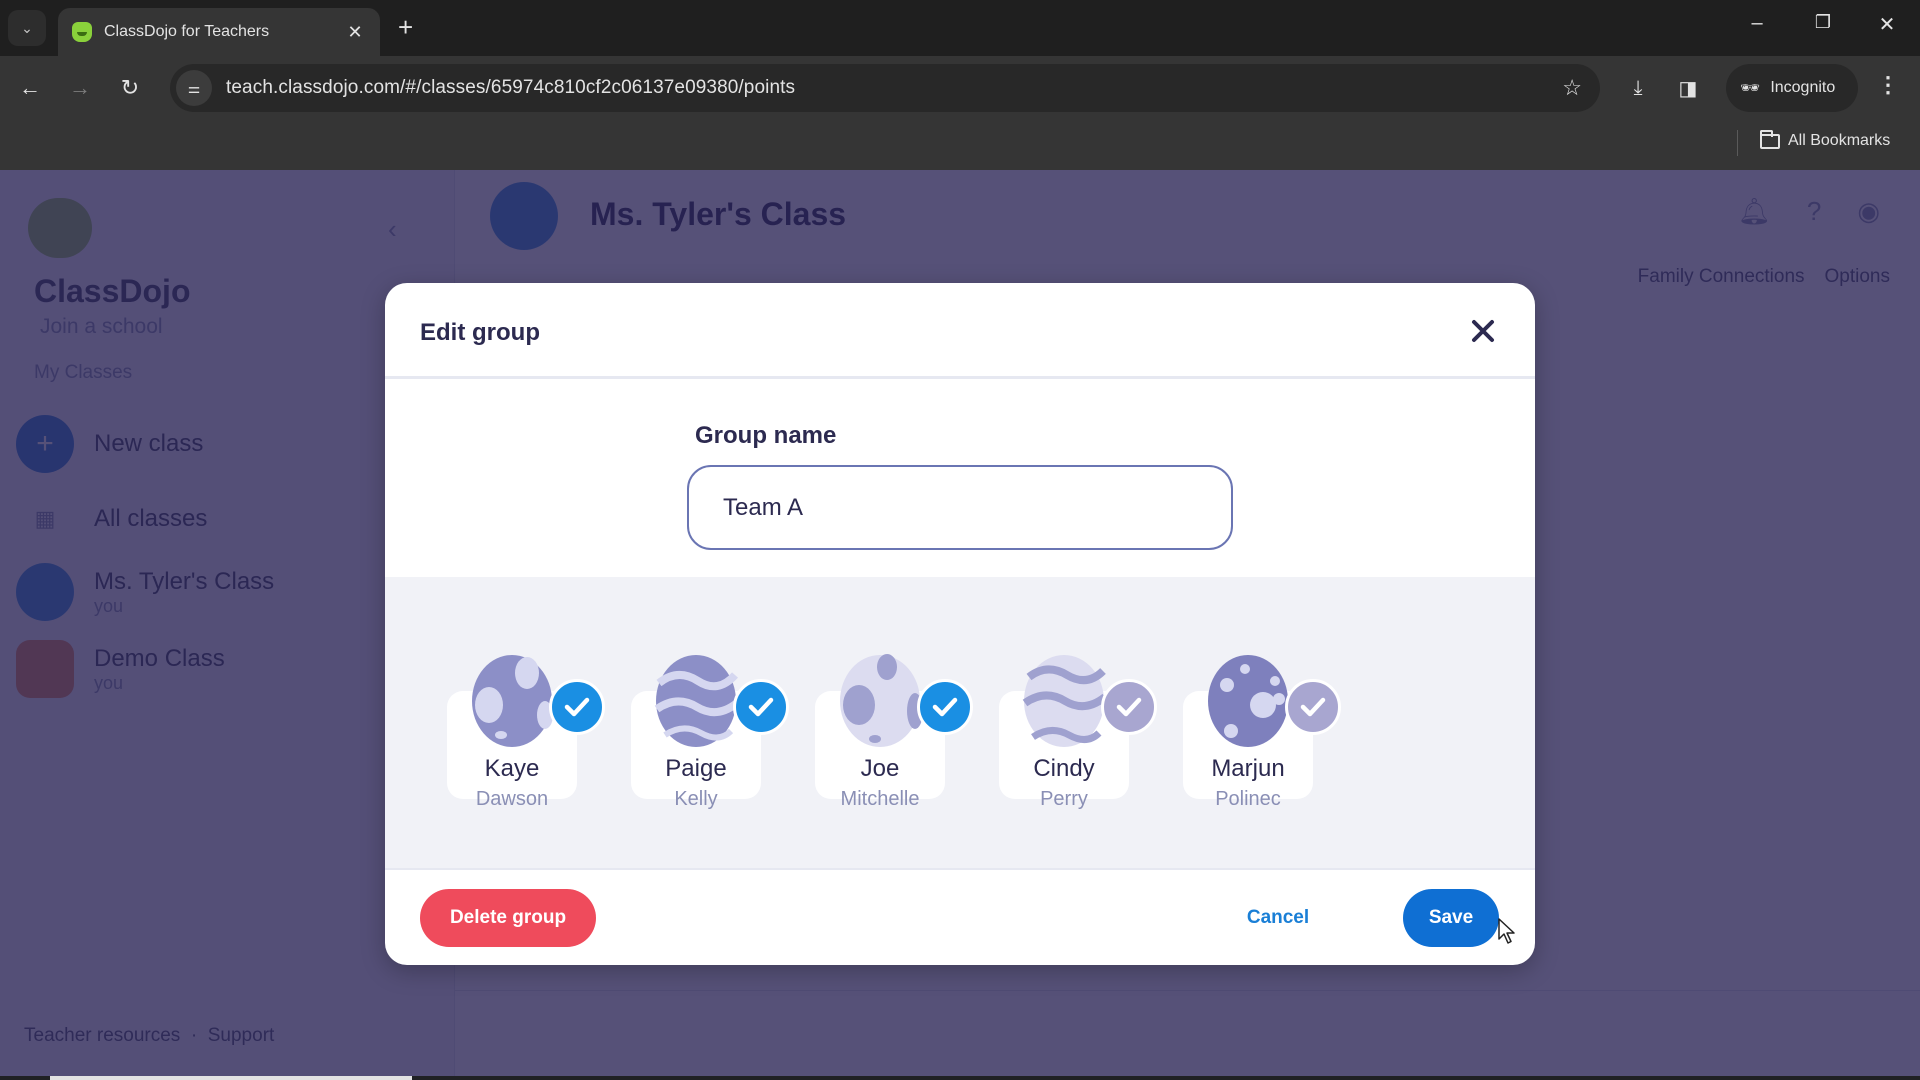  I want to click on save-button: Save, so click(1451, 918).